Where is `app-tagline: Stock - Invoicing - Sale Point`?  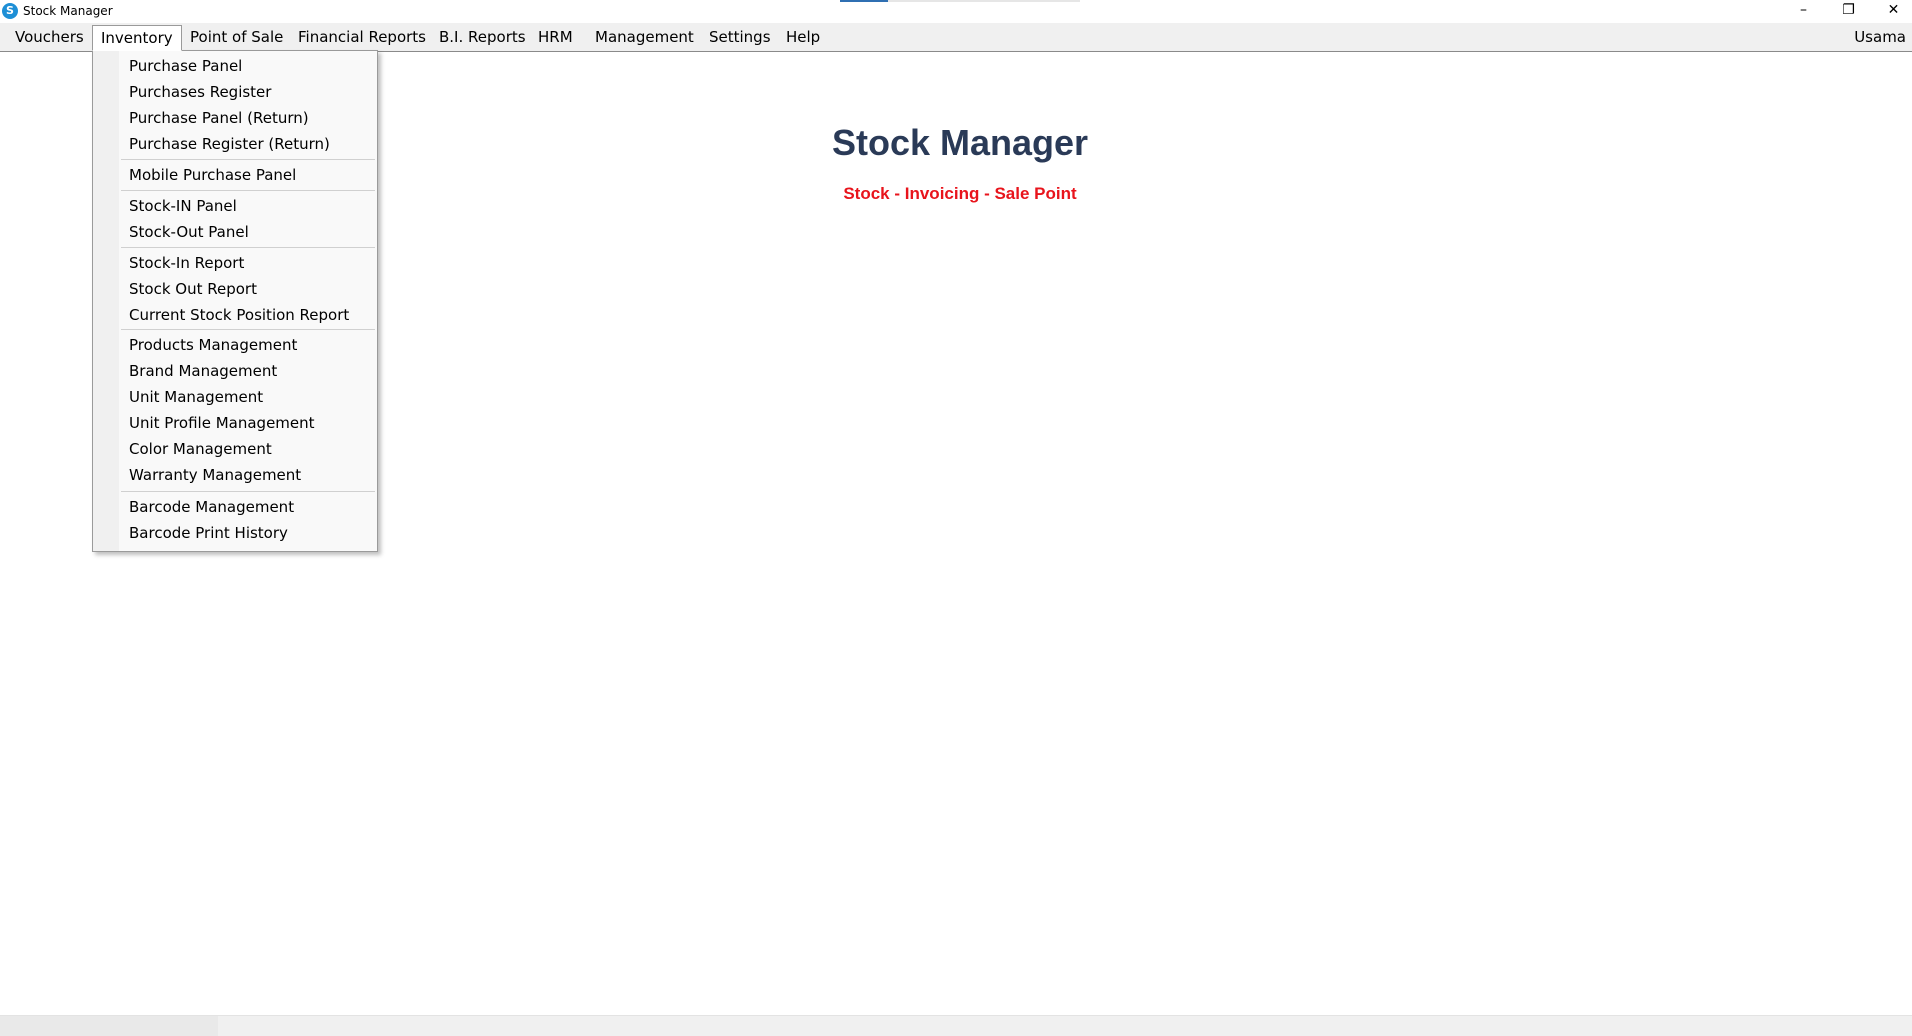
app-tagline: Stock - Invoicing - Sale Point is located at coordinates (960, 193).